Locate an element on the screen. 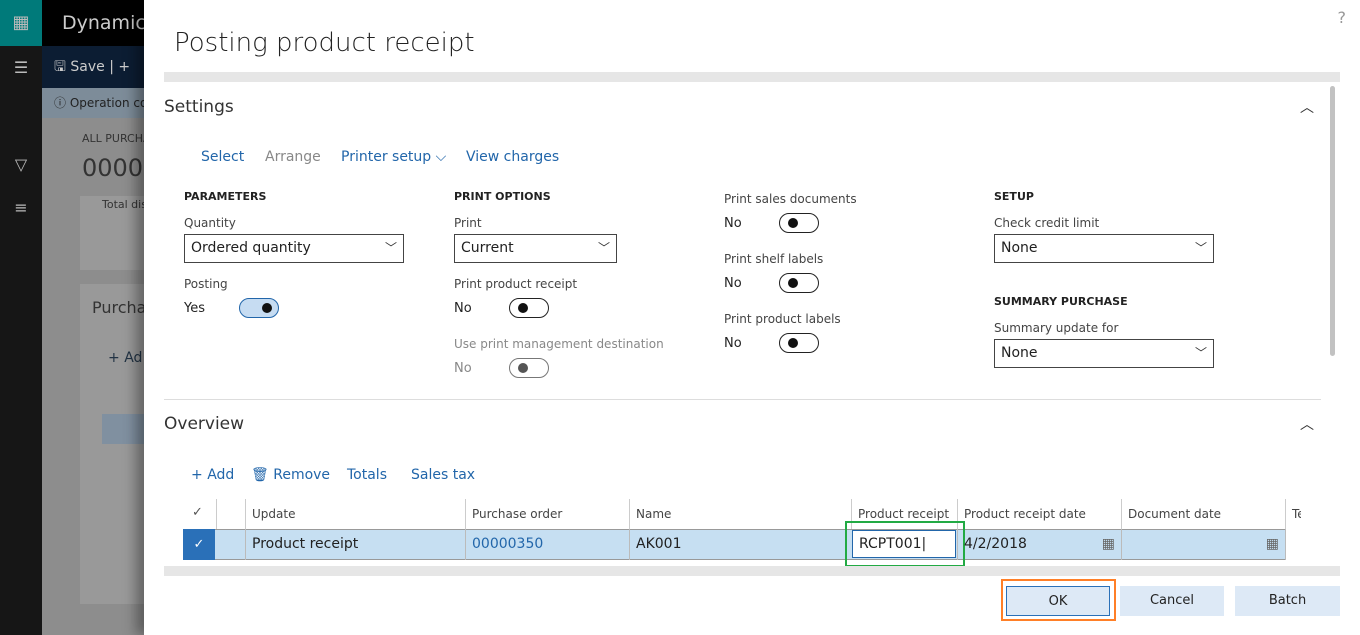  setup-heading: SETUP is located at coordinates (1014, 196).